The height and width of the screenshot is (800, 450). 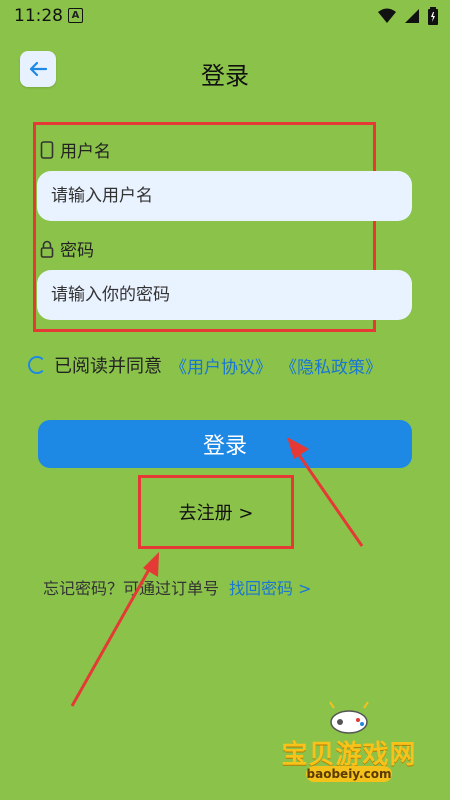 I want to click on watermark-url: baobeiy.com, so click(x=349, y=774).